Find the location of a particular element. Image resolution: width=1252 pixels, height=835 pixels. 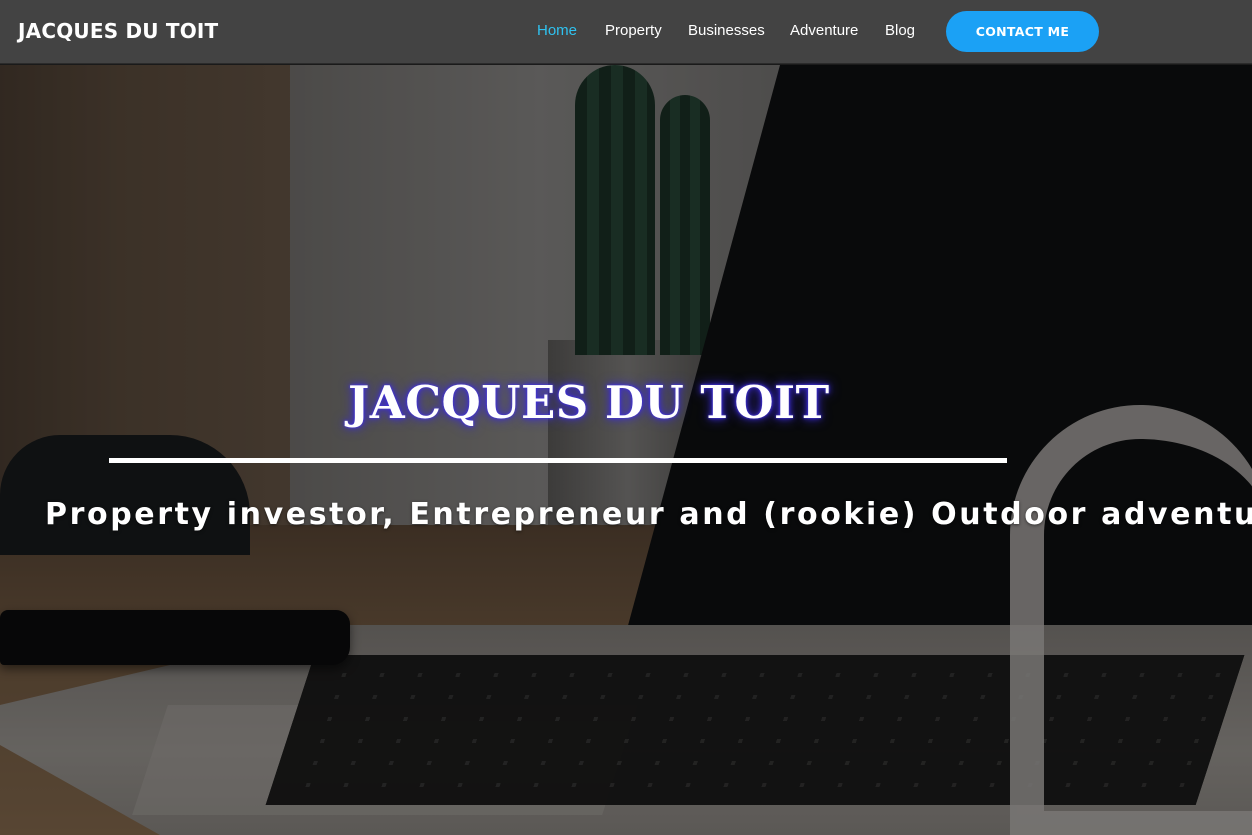

nav-item-home: Home is located at coordinates (557, 30).